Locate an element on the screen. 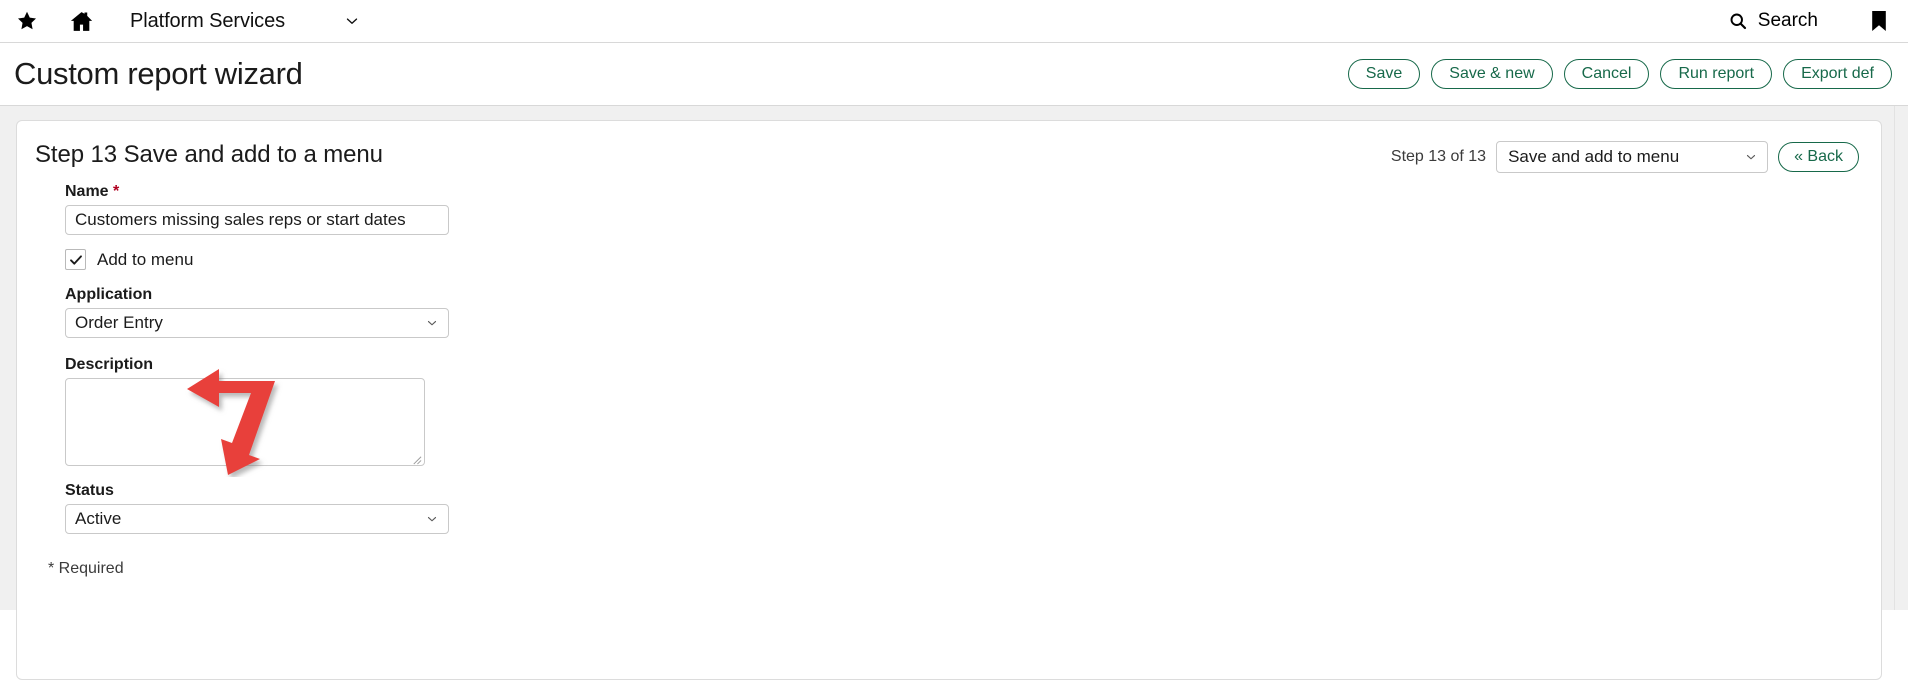 The width and height of the screenshot is (1908, 680). name-field-group: Name * is located at coordinates (973, 209).